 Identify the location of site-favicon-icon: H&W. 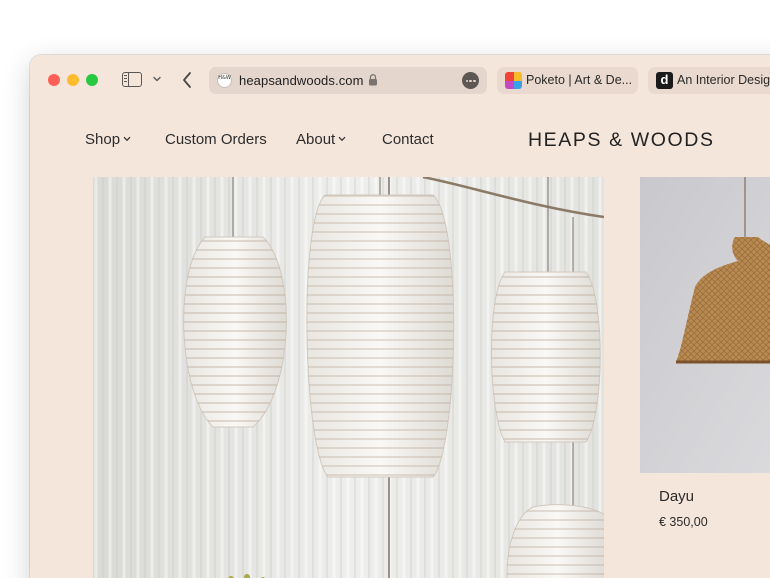
(224, 80).